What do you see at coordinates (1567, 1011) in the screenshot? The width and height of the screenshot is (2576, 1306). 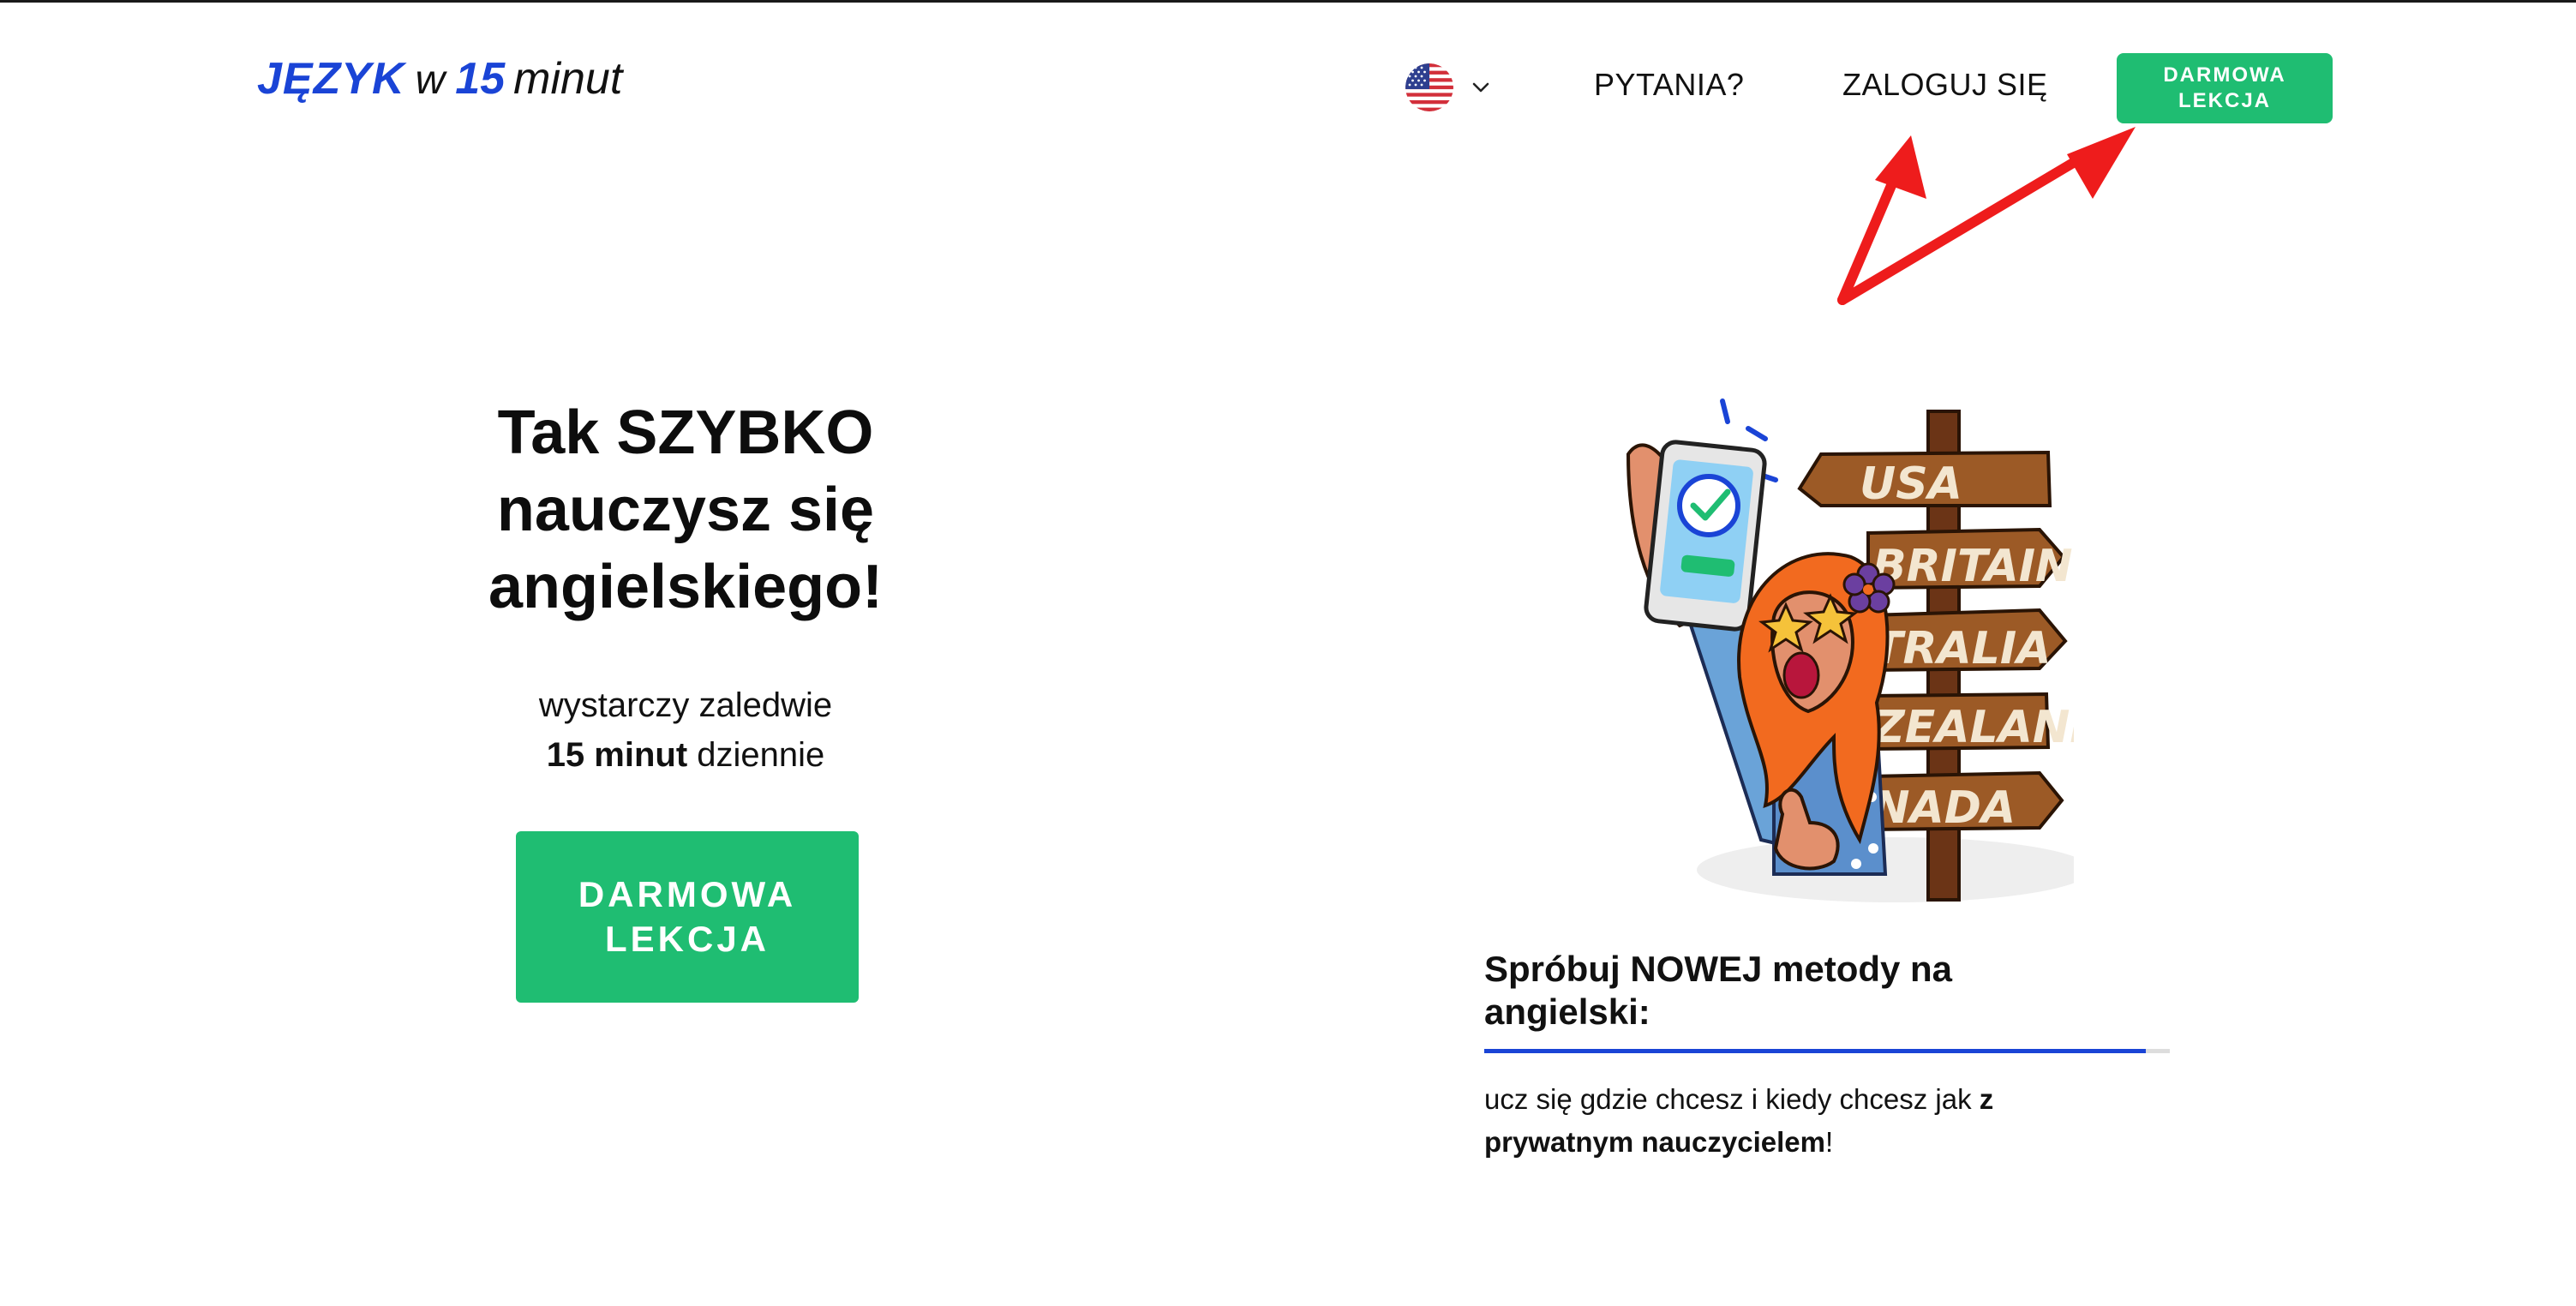 I see `feature-title-line2: angielski:` at bounding box center [1567, 1011].